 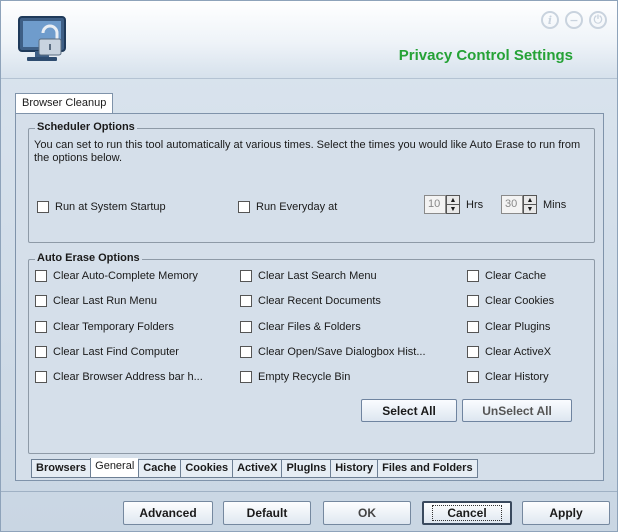 What do you see at coordinates (435, 204) in the screenshot?
I see `hours-value: 10` at bounding box center [435, 204].